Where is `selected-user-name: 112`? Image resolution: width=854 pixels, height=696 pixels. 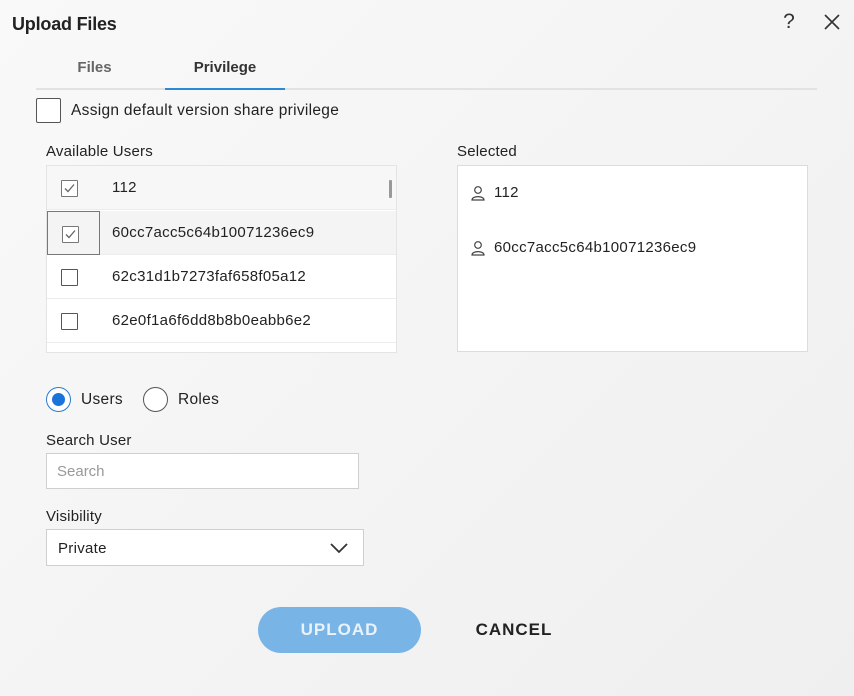 selected-user-name: 112 is located at coordinates (506, 192).